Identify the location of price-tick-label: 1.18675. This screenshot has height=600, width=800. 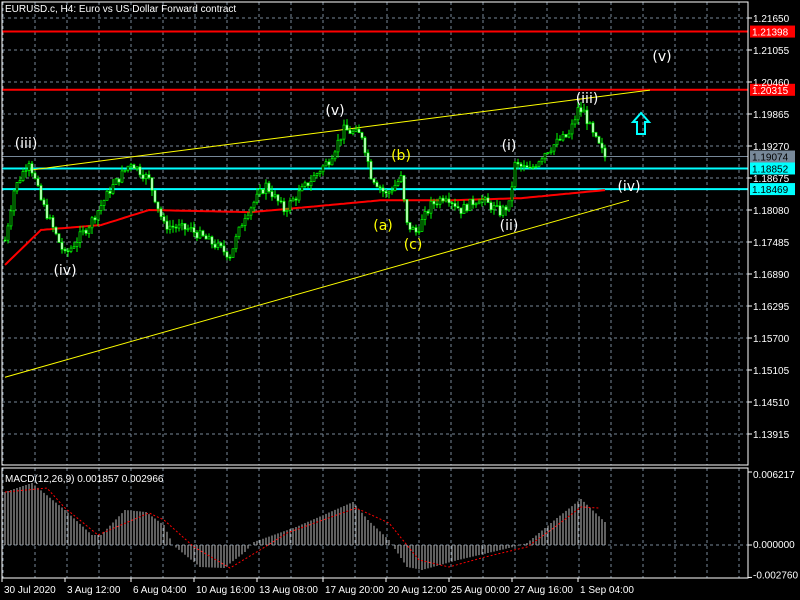
(771, 179).